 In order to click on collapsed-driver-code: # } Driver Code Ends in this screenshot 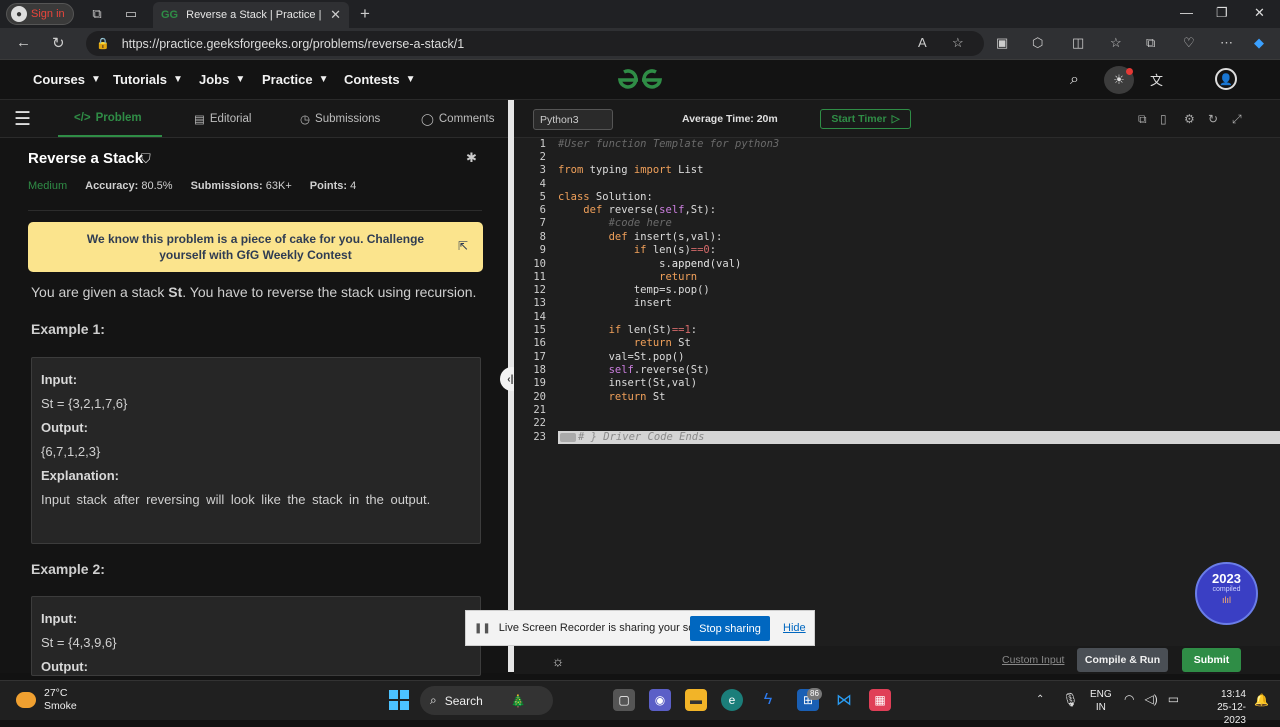, I will do `click(919, 437)`.